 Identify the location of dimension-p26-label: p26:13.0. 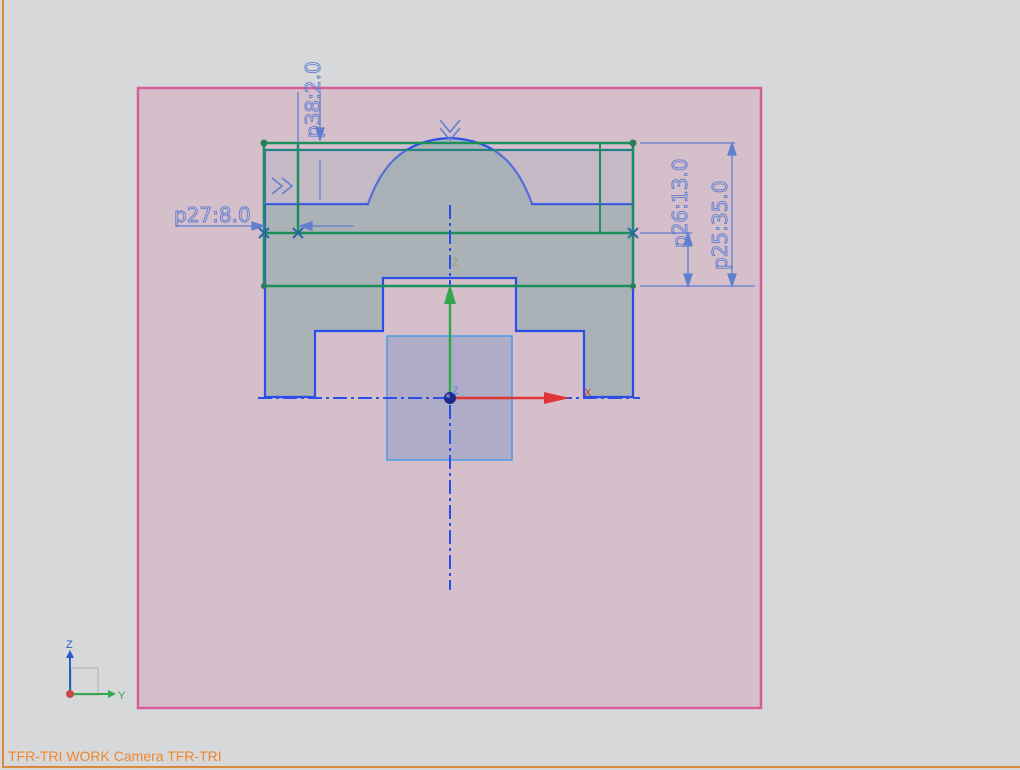
(680, 203).